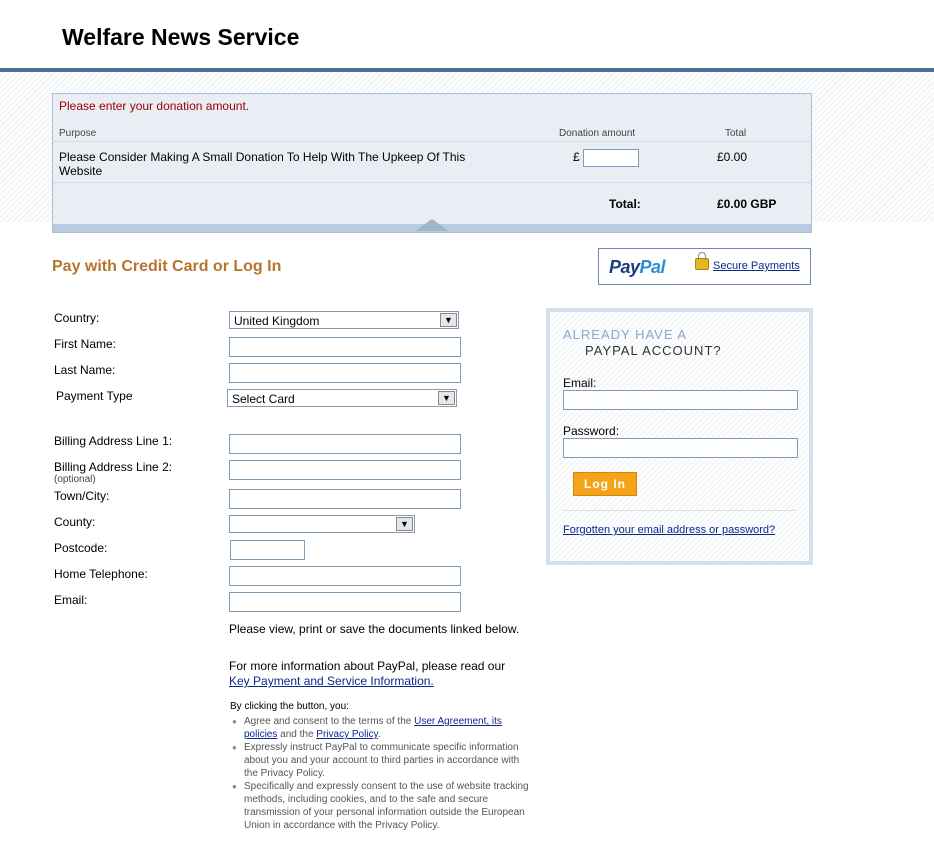 This screenshot has width=934, height=865. What do you see at coordinates (345, 444) in the screenshot?
I see `billing-line1-field` at bounding box center [345, 444].